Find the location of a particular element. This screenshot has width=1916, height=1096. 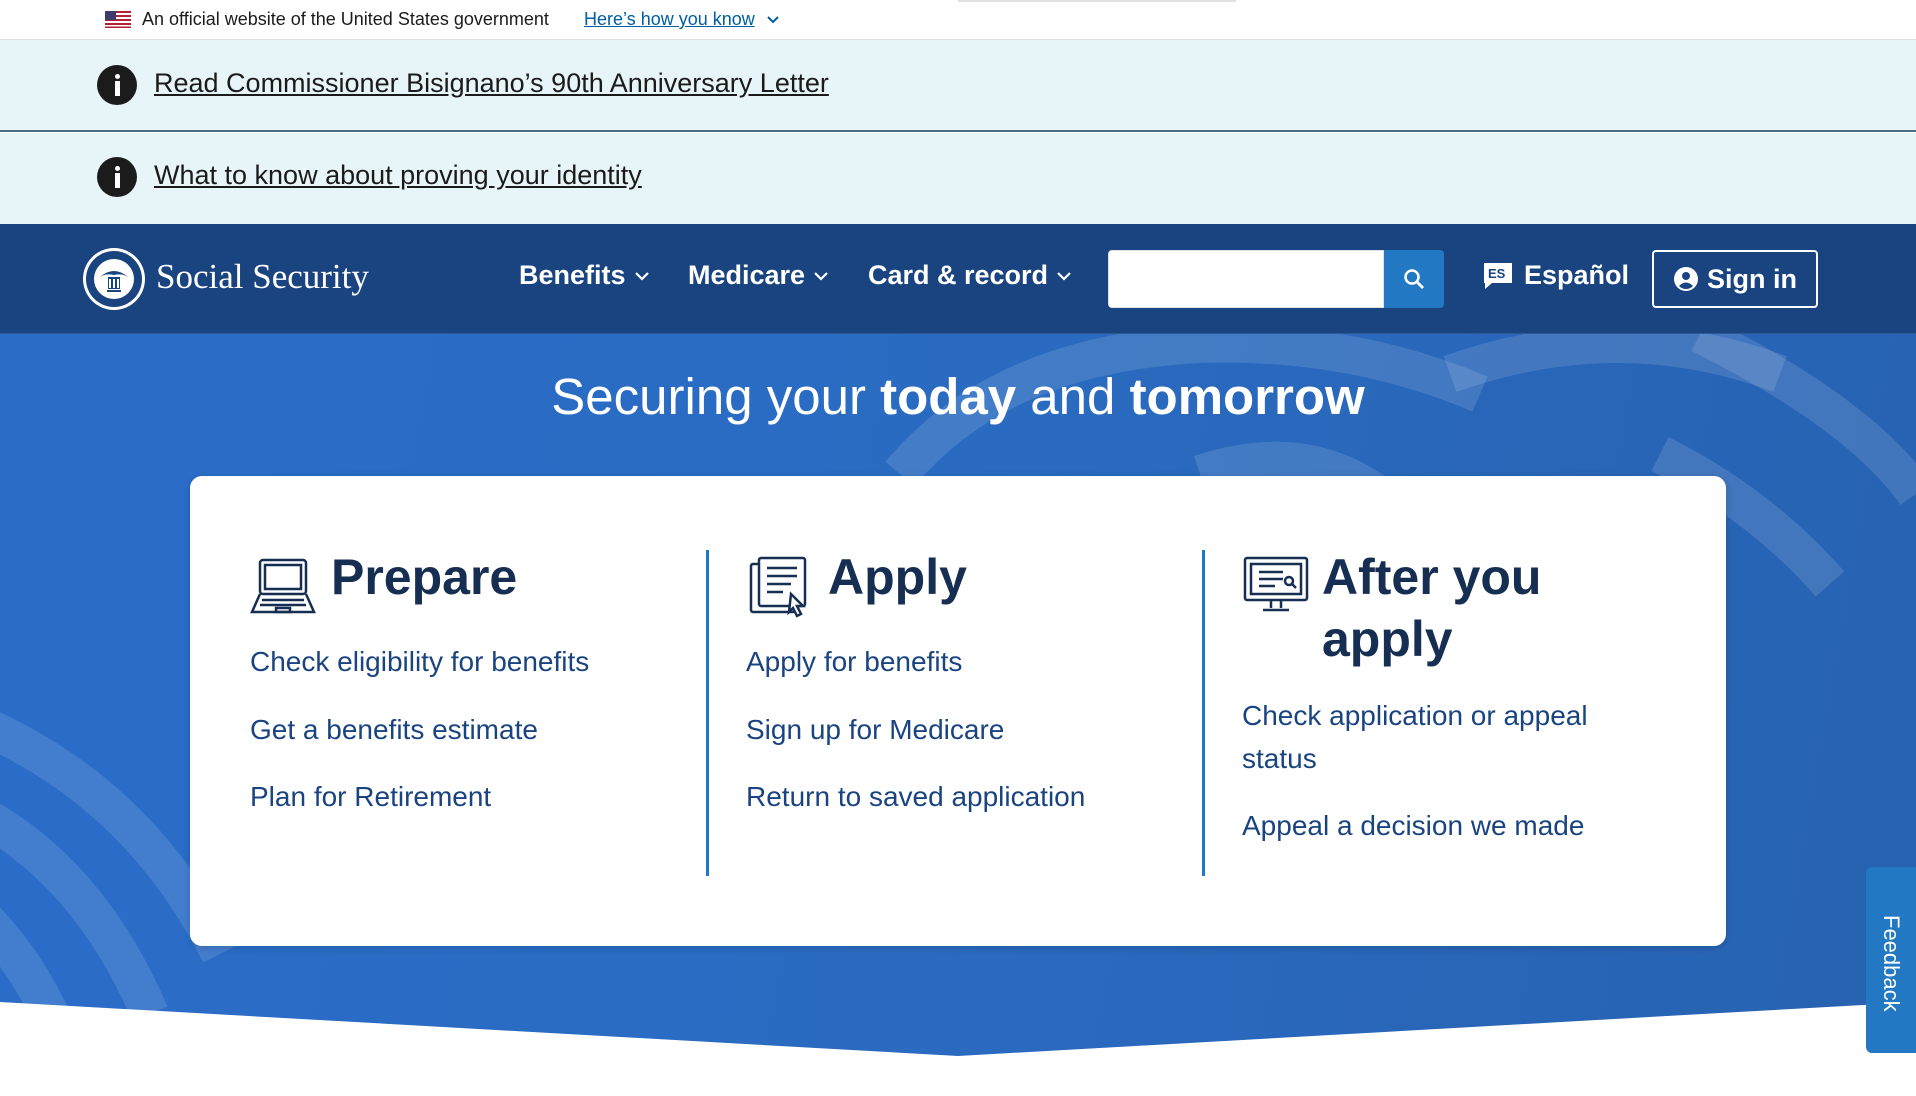

hero-title-bold: tomorrow is located at coordinates (1247, 396).